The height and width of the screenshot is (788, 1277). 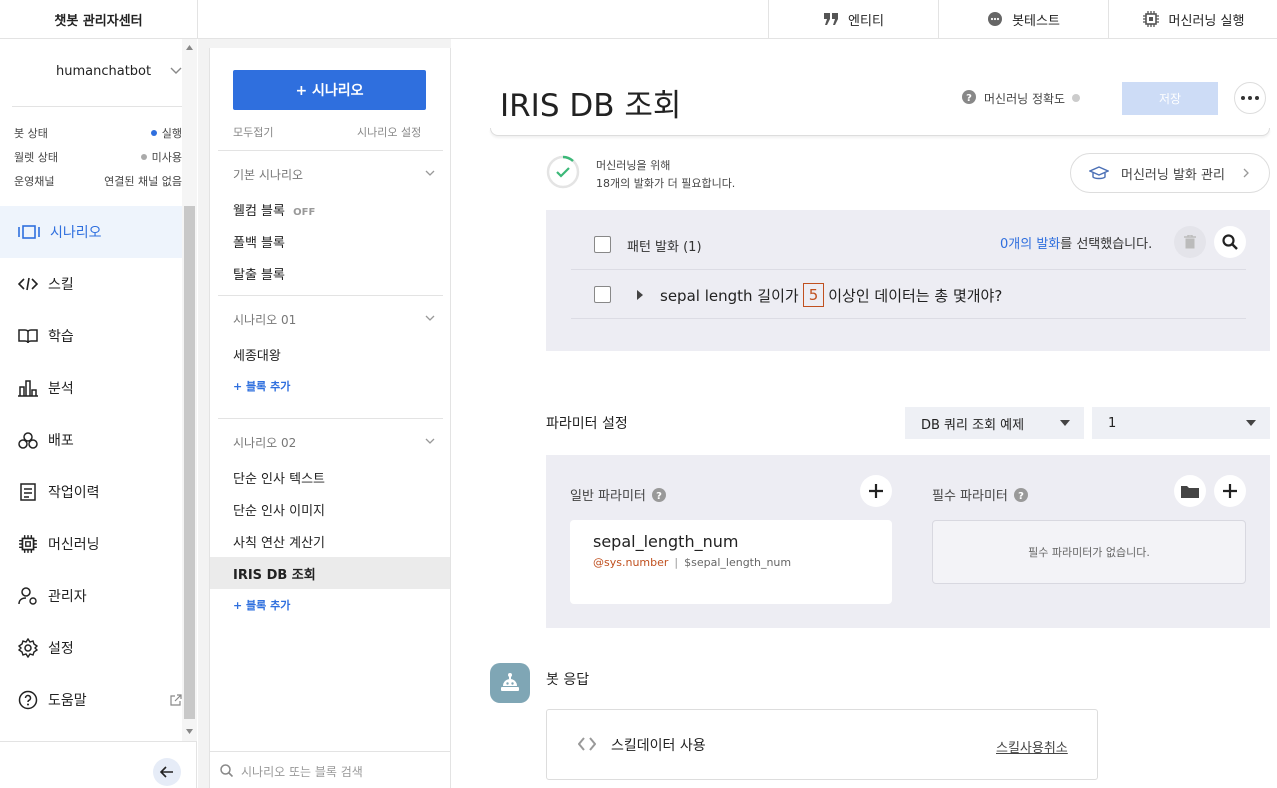 What do you see at coordinates (189, 462) in the screenshot?
I see `scrollbar-thumb` at bounding box center [189, 462].